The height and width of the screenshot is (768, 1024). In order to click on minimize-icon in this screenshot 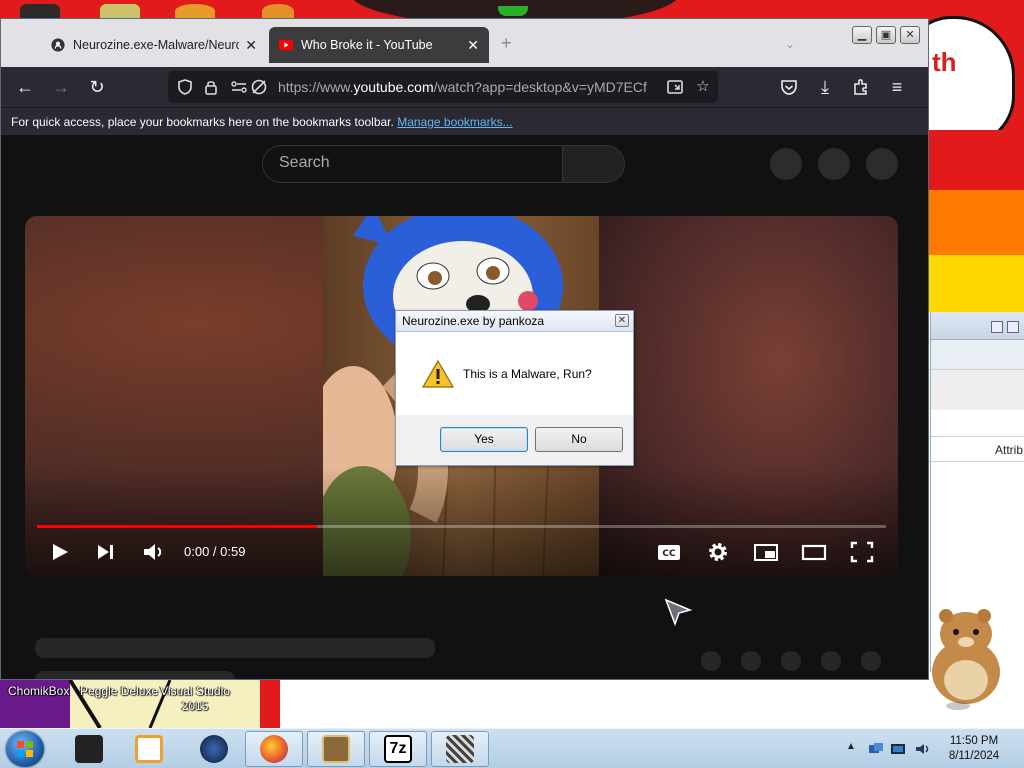, I will do `click(997, 327)`.